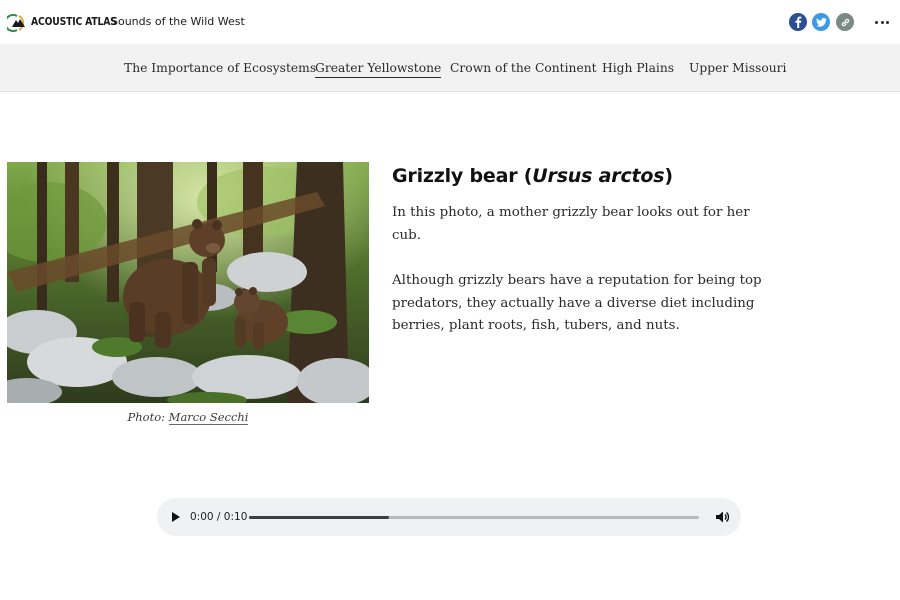 The width and height of the screenshot is (900, 600). I want to click on more-options-button, so click(882, 22).